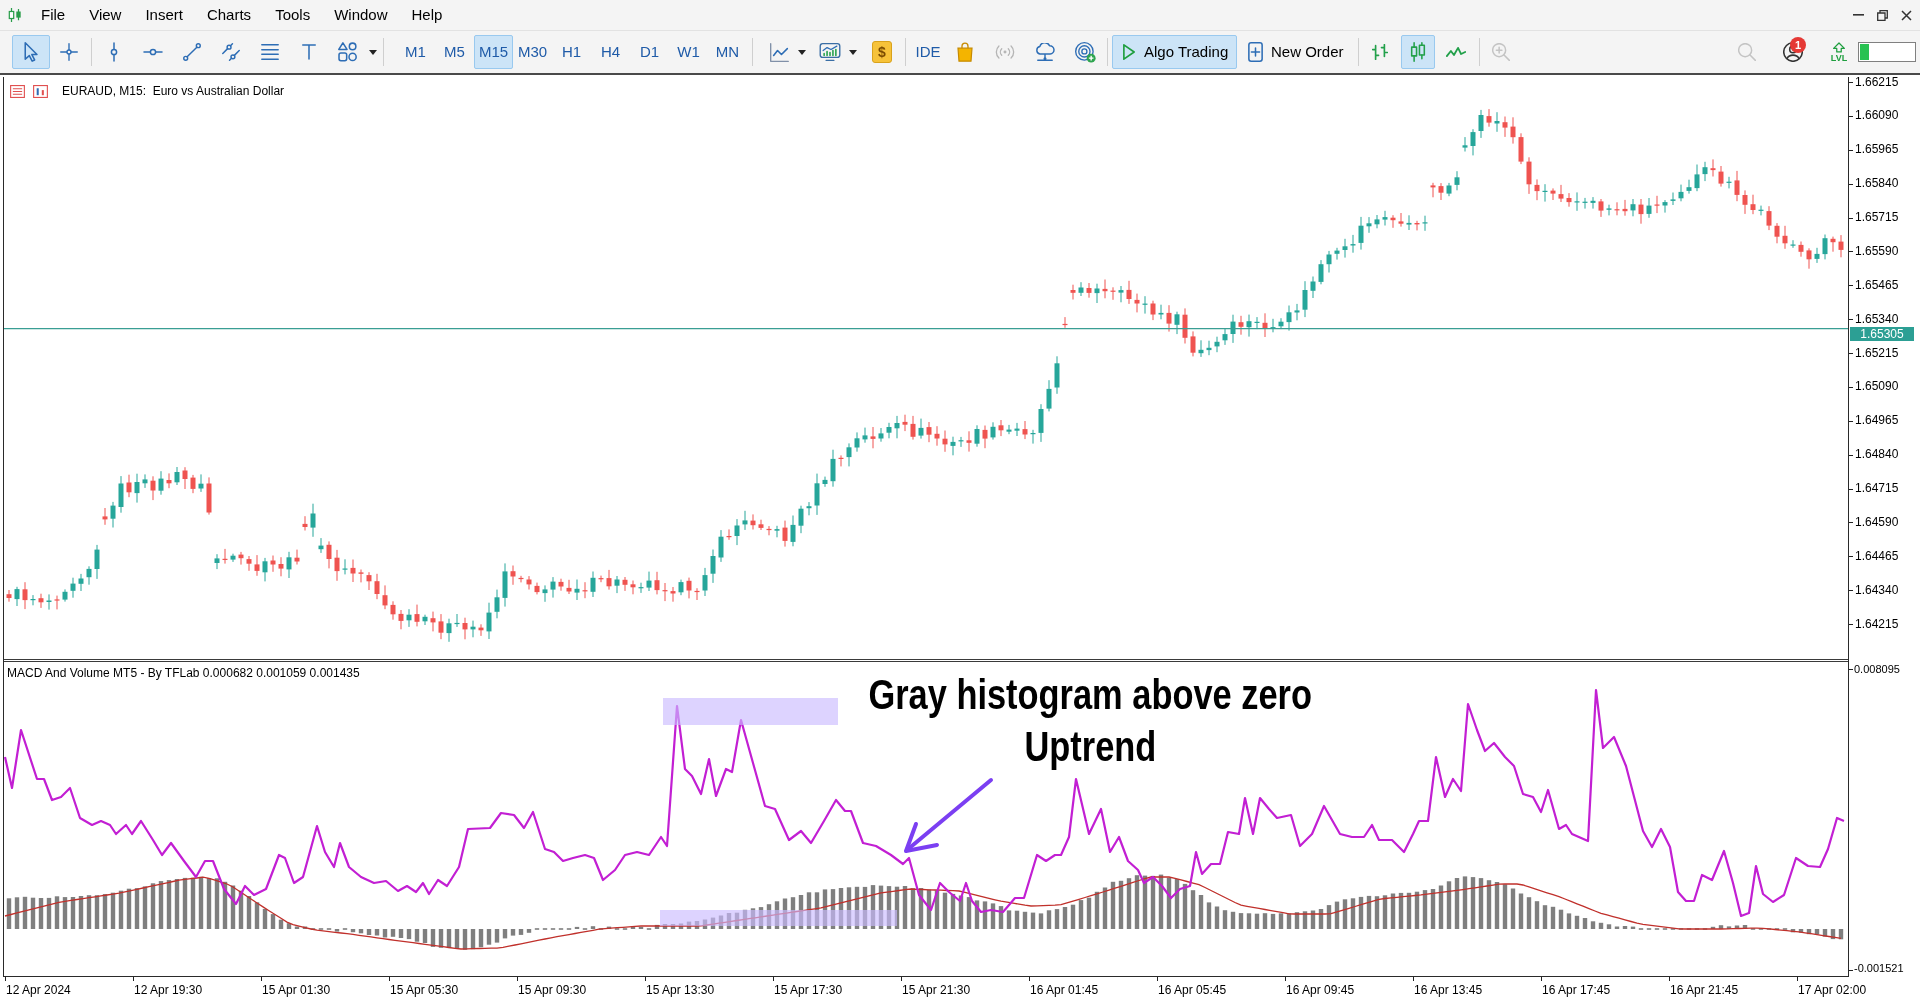 This screenshot has height=1006, width=1920. I want to click on timeframe-button: H4, so click(610, 52).